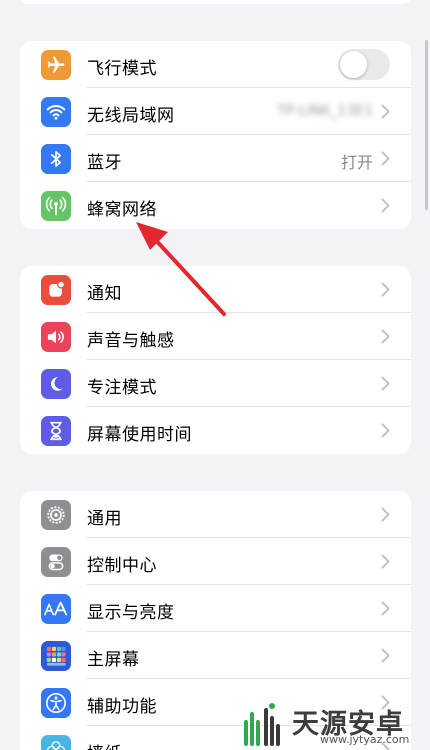  I want to click on airplane-mode-toggle, so click(364, 64).